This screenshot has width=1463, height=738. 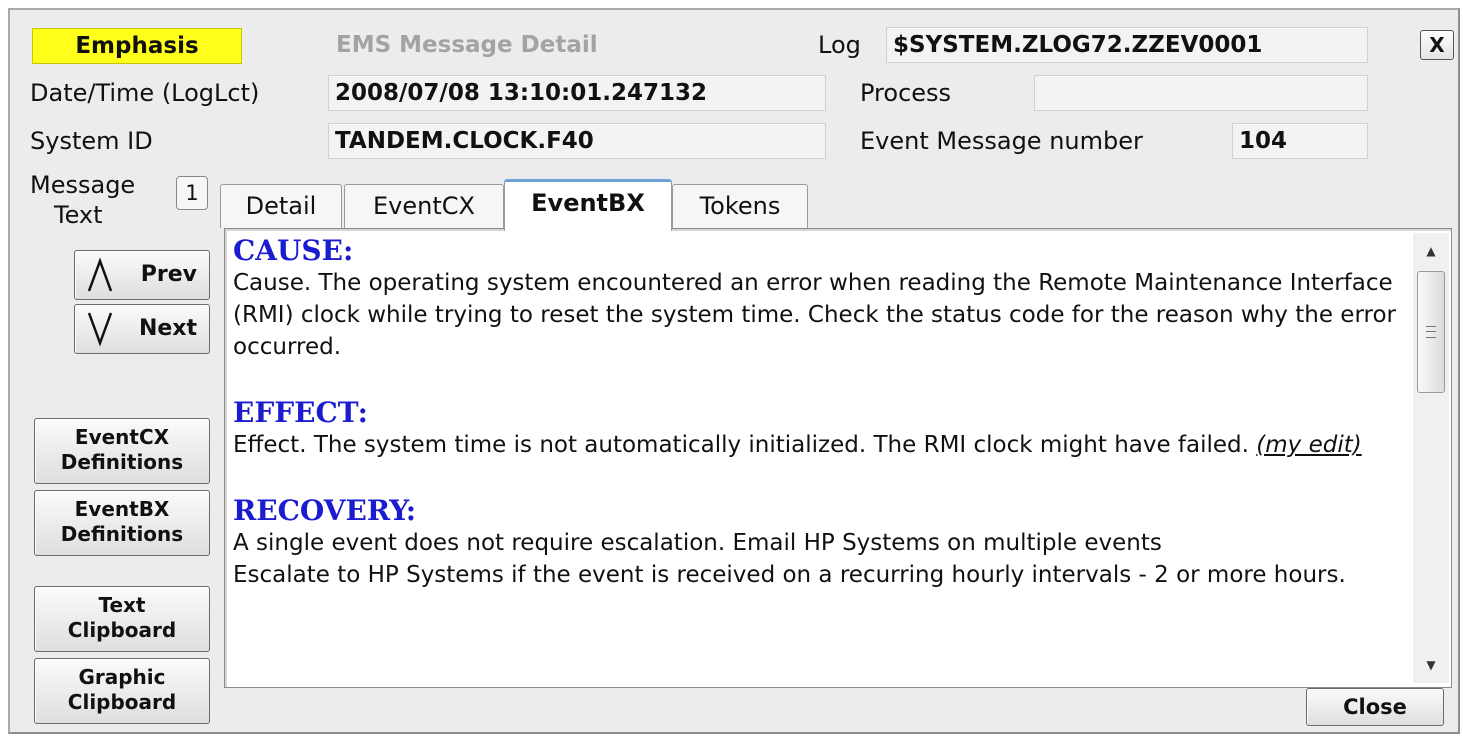 I want to click on scroll-grip-icon, so click(x=1431, y=332).